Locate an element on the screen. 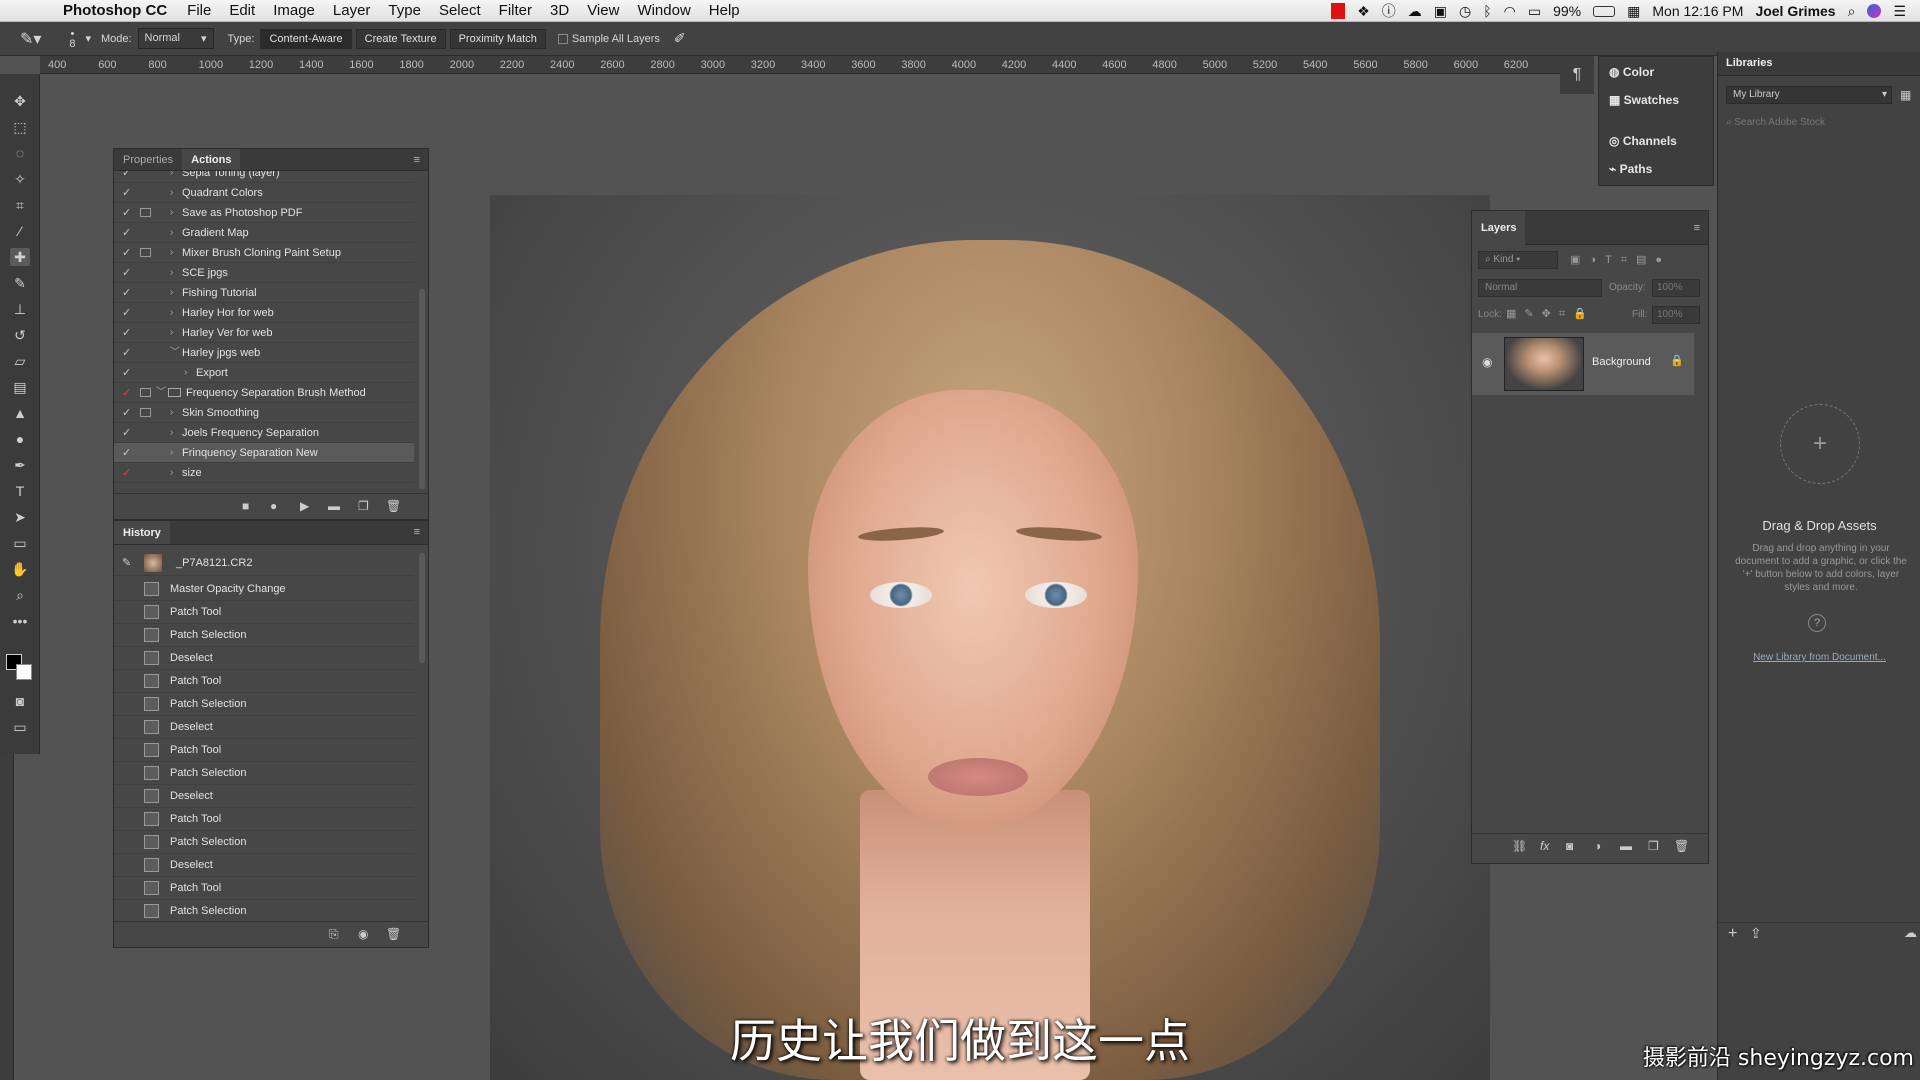 Image resolution: width=1920 pixels, height=1080 pixels. wifi-icon: ◠ is located at coordinates (1510, 11).